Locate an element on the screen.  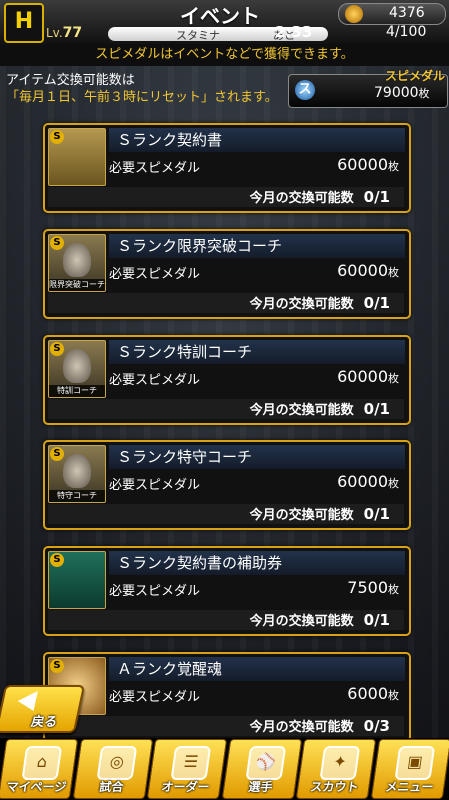
coin-balance: 4376 is located at coordinates (392, 14).